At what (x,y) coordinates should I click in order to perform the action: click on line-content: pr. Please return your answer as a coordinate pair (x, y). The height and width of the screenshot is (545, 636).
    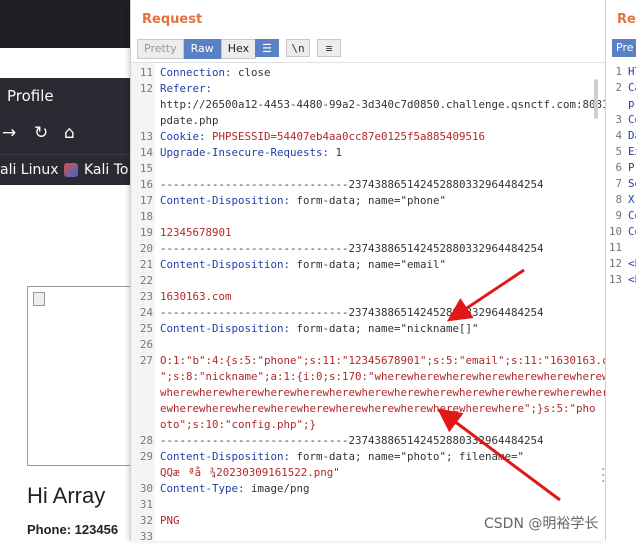
    Looking at the image, I should click on (632, 103).